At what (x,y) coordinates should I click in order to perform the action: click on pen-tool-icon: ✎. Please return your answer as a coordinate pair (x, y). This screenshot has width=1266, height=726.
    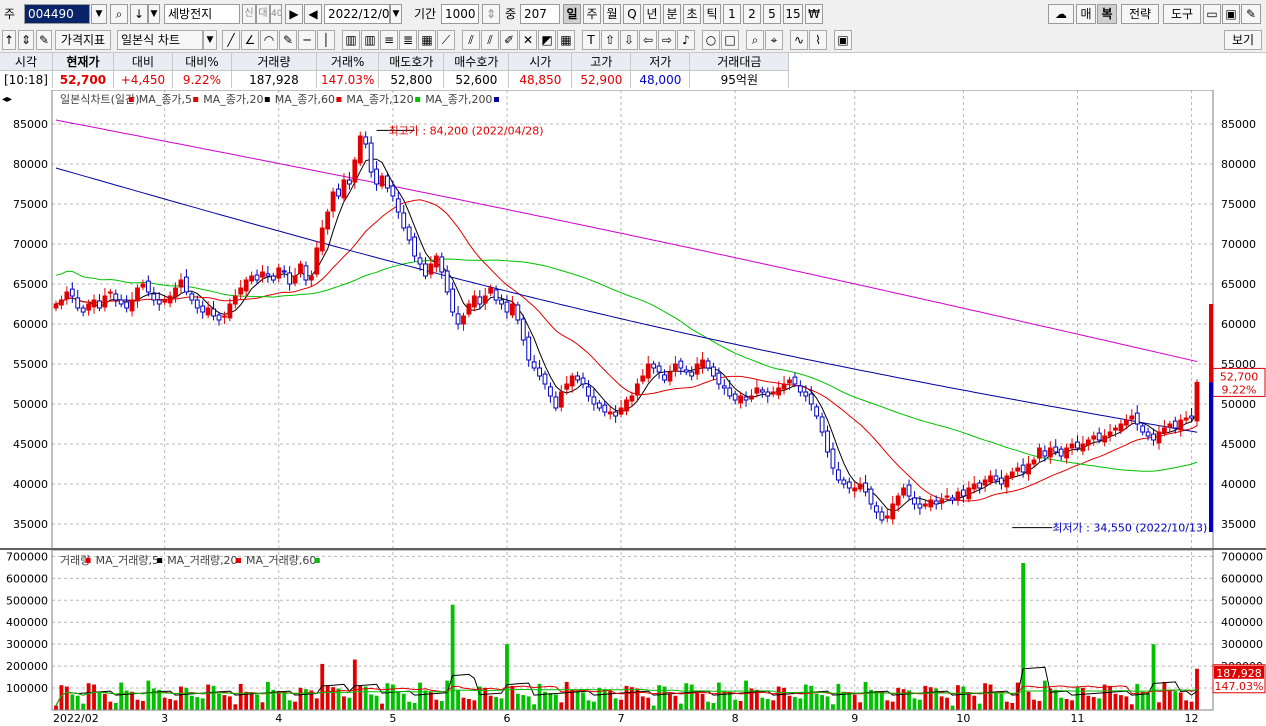
    Looking at the image, I should click on (288, 40).